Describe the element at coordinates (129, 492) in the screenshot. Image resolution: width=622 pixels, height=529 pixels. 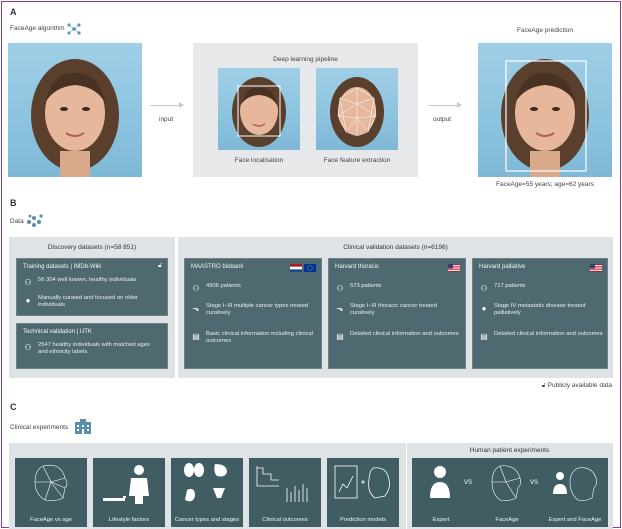
I see `tile-lifestyle-factors: Lifestyle factors` at that location.